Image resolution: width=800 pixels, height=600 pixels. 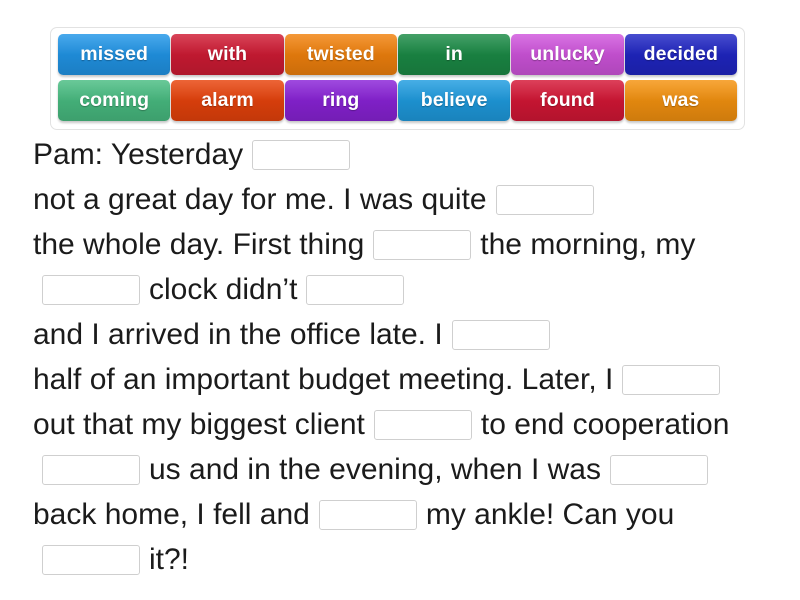 I want to click on text-segment: back home, I fell and, so click(x=171, y=514).